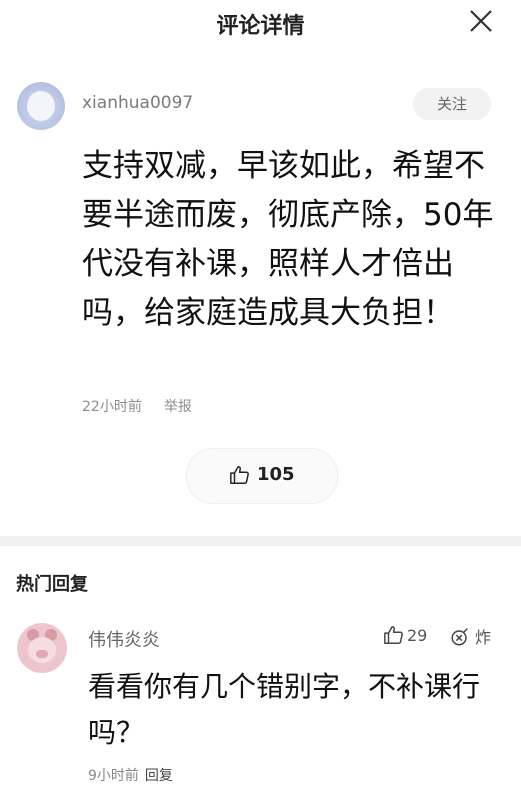 The image size is (521, 795). I want to click on page-title: 评论详情, so click(260, 26).